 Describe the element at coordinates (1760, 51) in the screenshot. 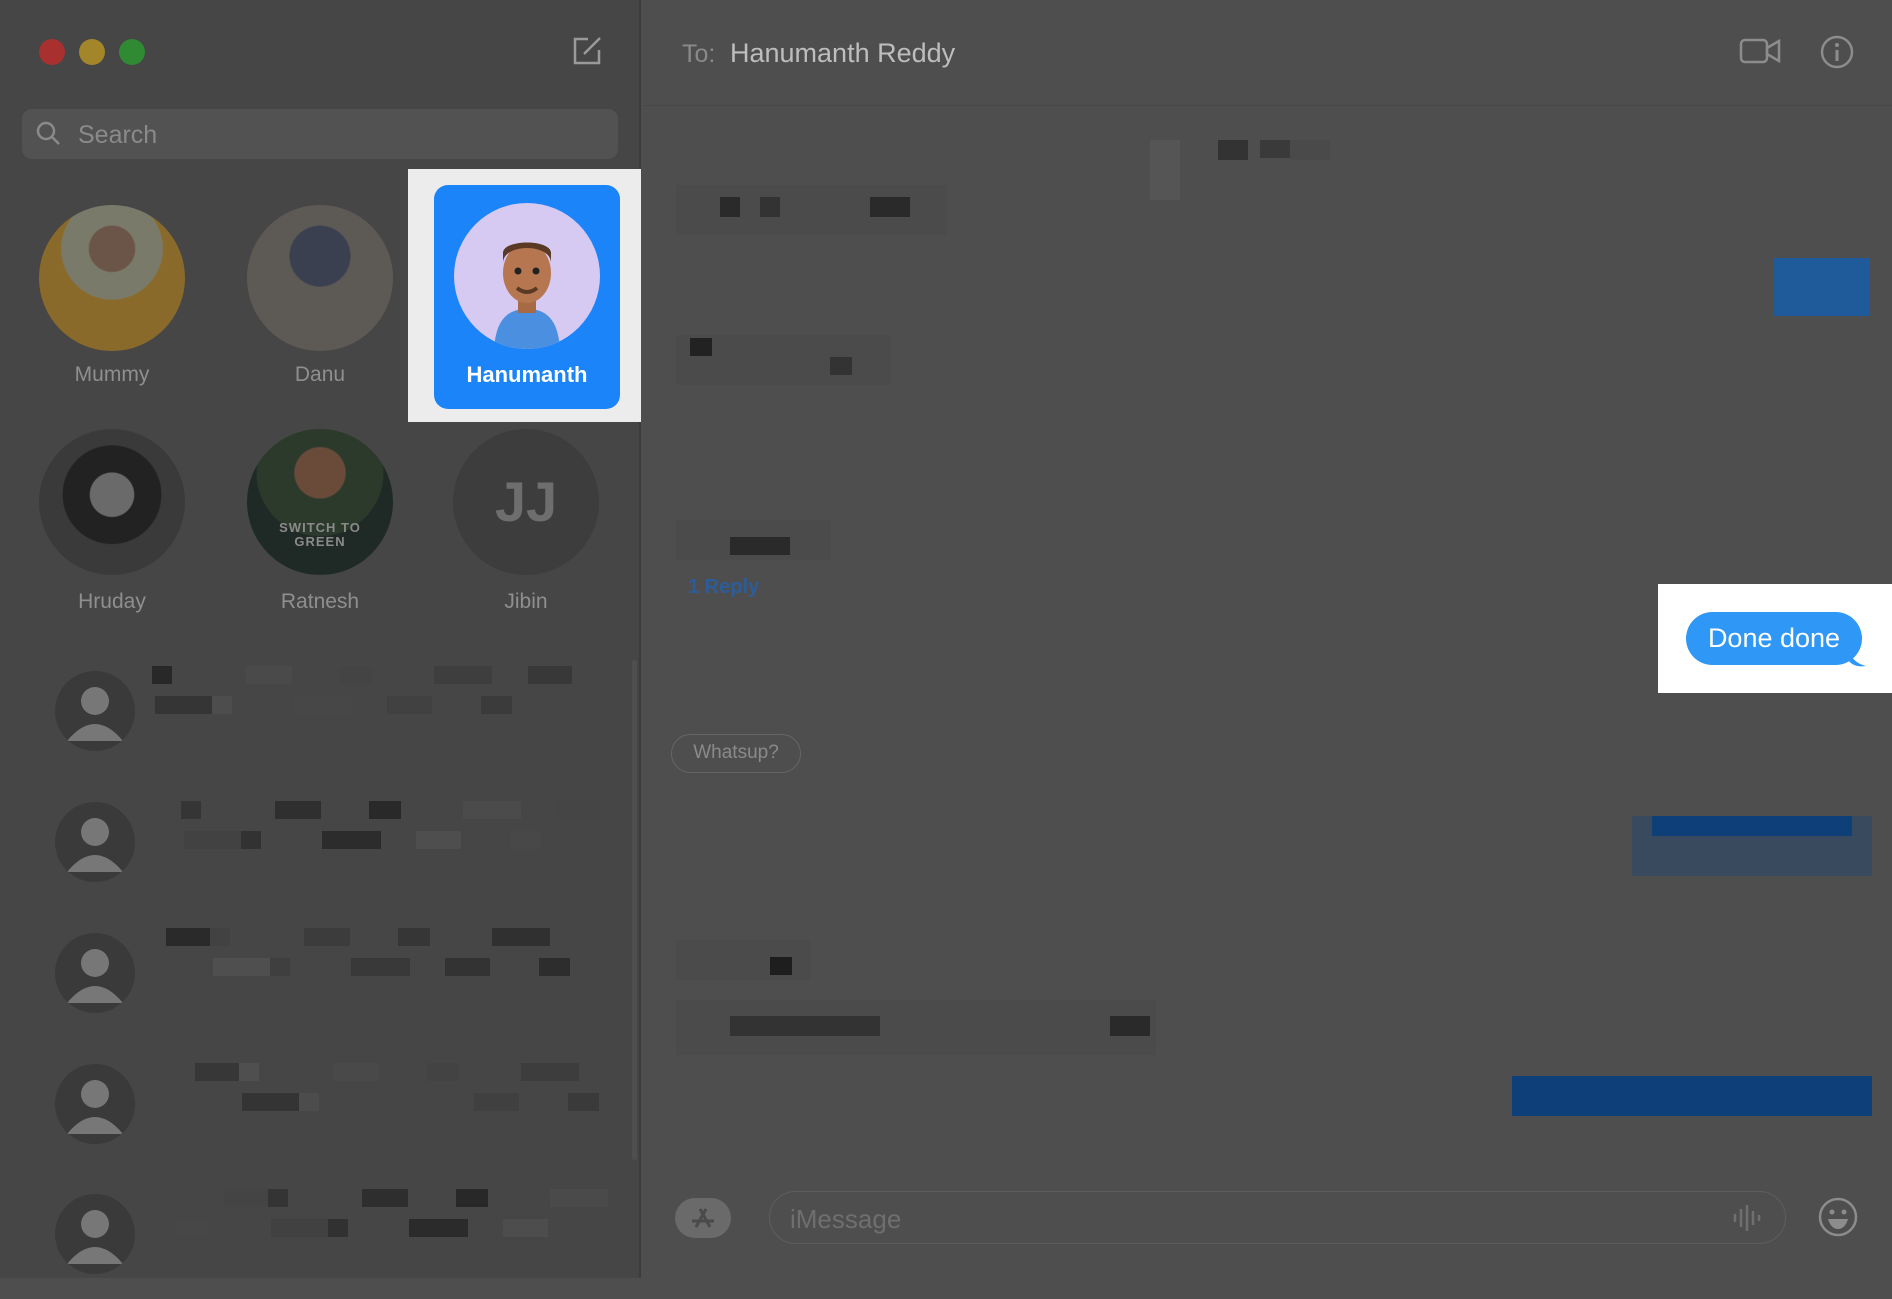

I see `video-call-icon` at that location.